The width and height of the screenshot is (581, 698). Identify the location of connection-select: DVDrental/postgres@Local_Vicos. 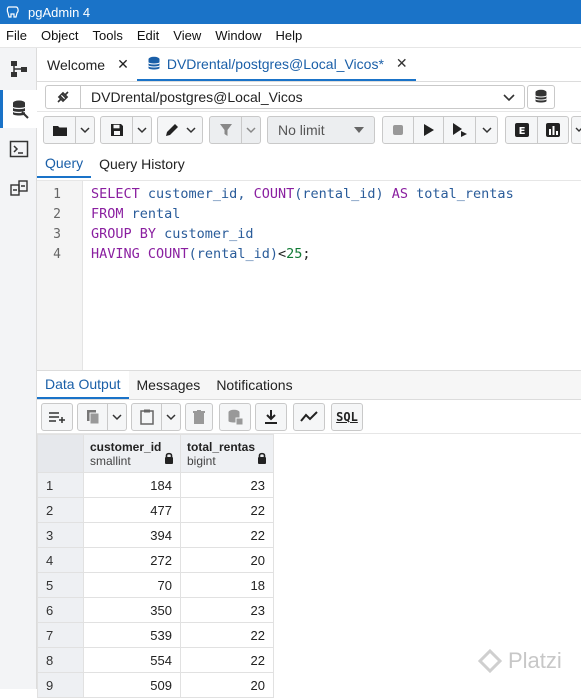
(285, 97).